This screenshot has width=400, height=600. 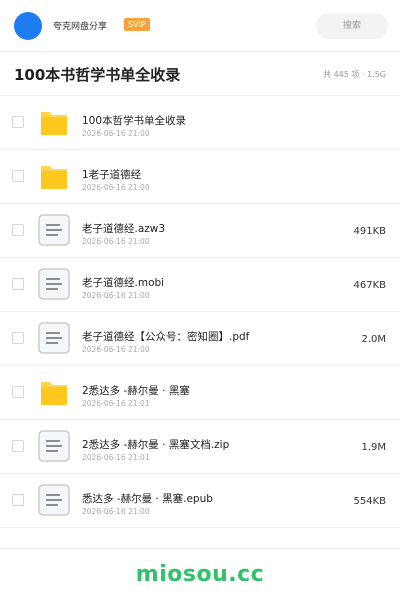 I want to click on file-name: 老子道德经.mobi, so click(x=123, y=283).